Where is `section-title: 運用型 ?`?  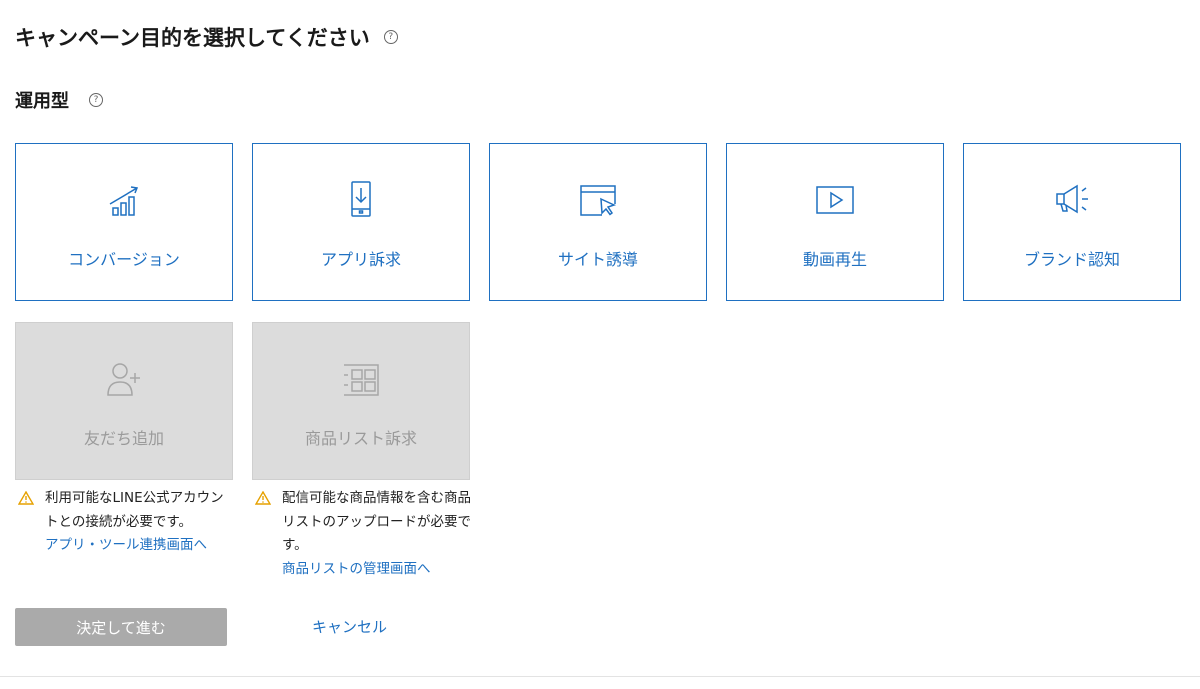 section-title: 運用型 ? is located at coordinates (59, 100).